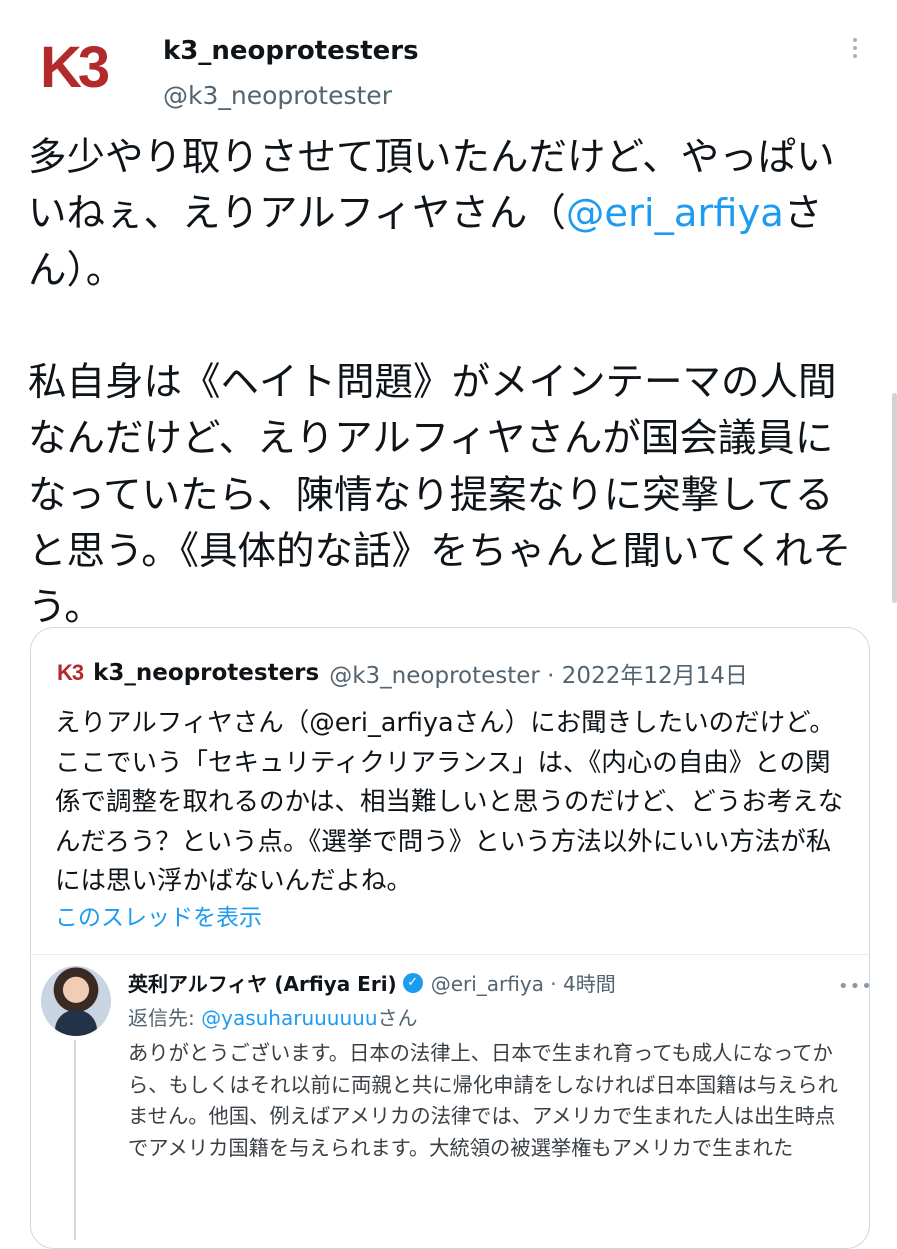 This screenshot has height=1249, width=897. What do you see at coordinates (277, 95) in the screenshot?
I see `author-handle: @k3_neoprotester` at bounding box center [277, 95].